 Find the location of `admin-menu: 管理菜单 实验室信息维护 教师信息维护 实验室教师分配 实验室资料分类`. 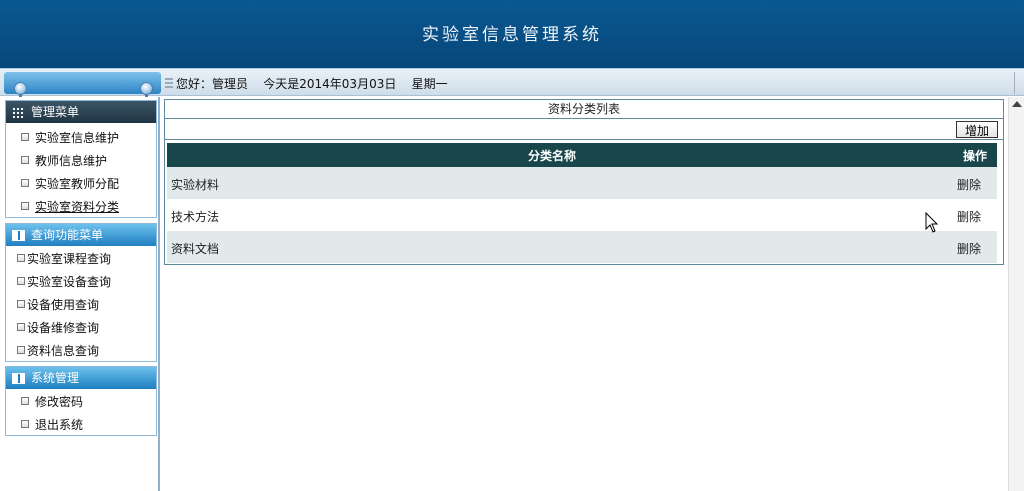

admin-menu: 管理菜单 实验室信息维护 教师信息维护 实验室教师分配 实验室资料分类 is located at coordinates (81, 159).